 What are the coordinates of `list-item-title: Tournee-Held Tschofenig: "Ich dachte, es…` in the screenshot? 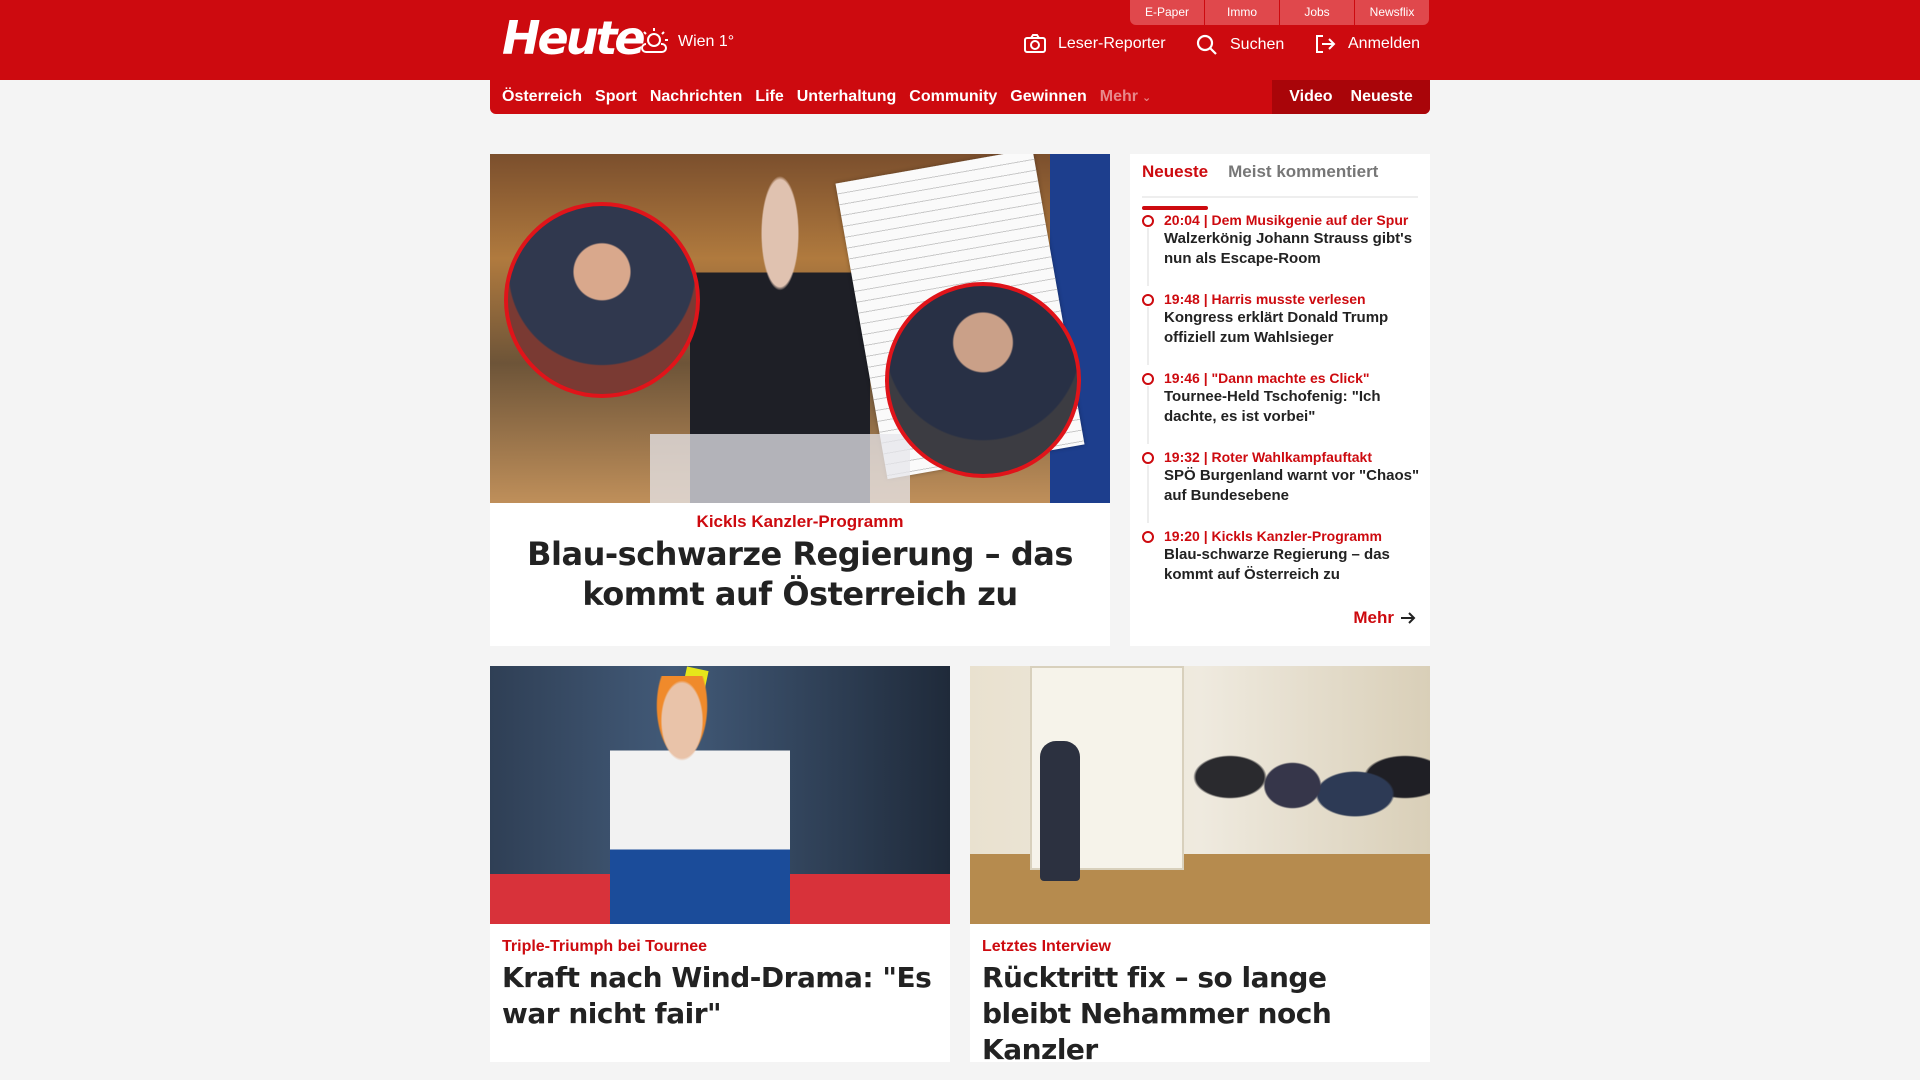 It's located at (1293, 407).